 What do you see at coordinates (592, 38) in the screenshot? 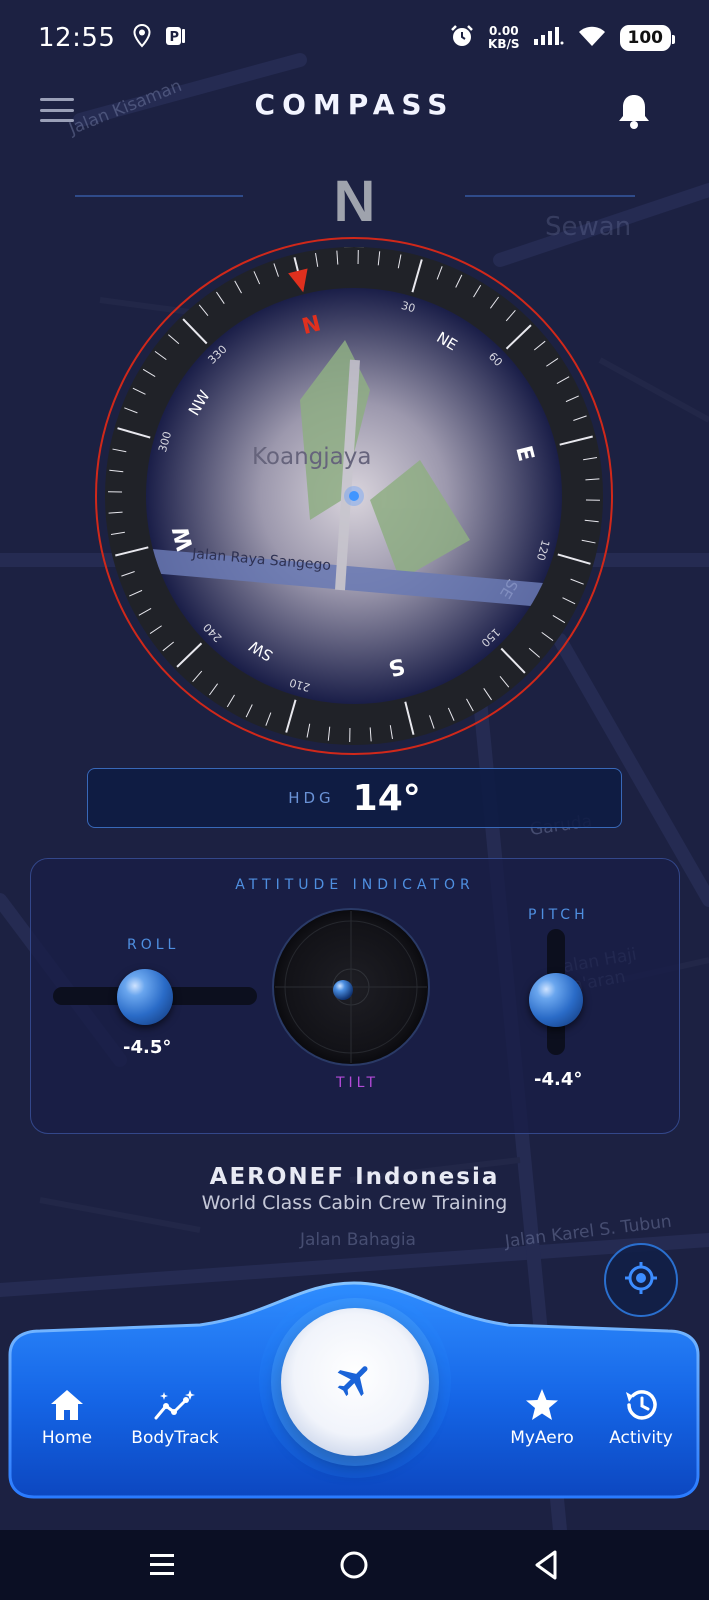
I see `wifi-icon` at bounding box center [592, 38].